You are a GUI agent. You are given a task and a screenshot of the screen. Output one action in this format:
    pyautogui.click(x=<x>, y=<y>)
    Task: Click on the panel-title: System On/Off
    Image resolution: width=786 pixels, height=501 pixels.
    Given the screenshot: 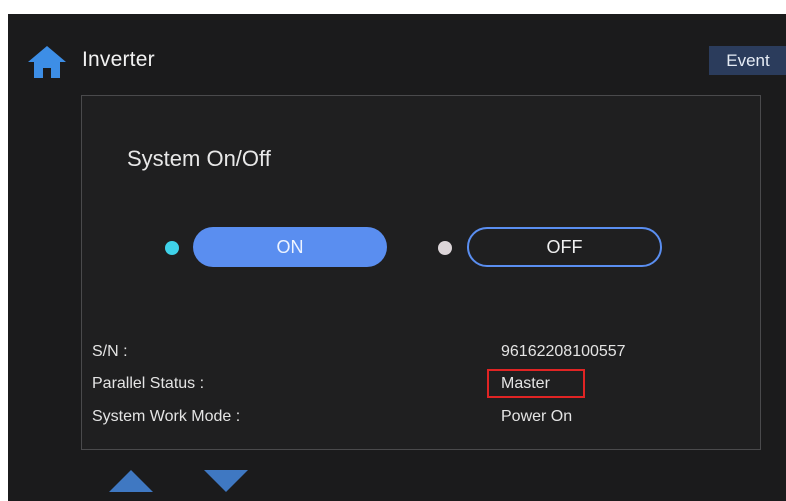 What is the action you would take?
    pyautogui.click(x=199, y=158)
    